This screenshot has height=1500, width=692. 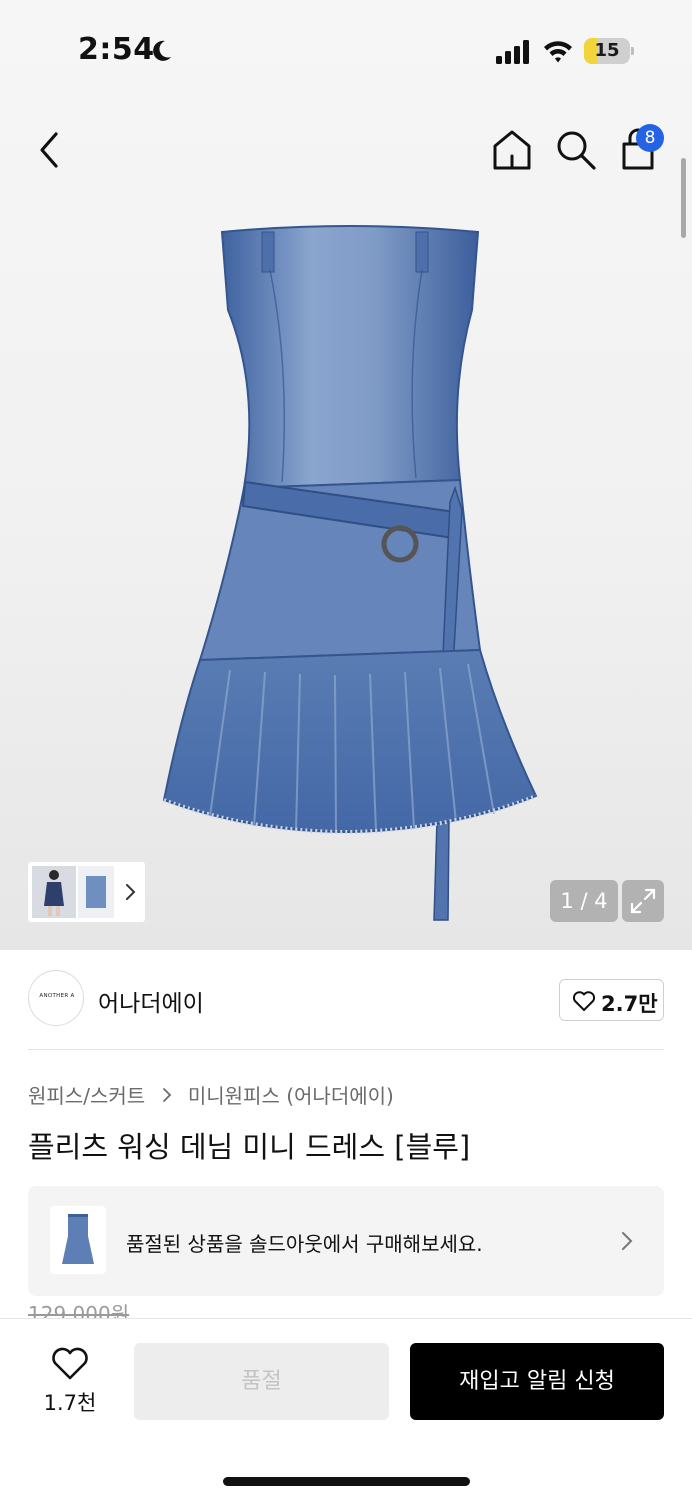 What do you see at coordinates (249, 1147) in the screenshot?
I see `product-title: 플리츠 워싱 데님 미니 드레스 [블루]` at bounding box center [249, 1147].